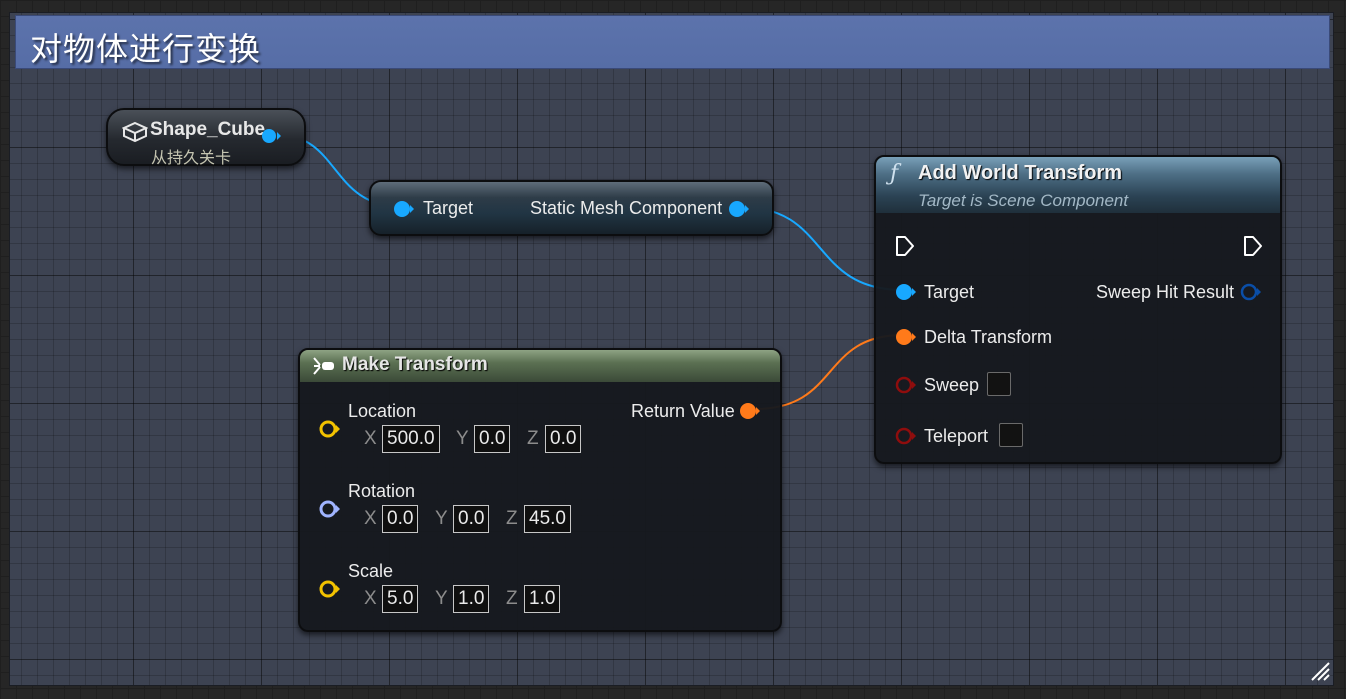 The height and width of the screenshot is (699, 1346). I want to click on make-struct-icon, so click(324, 368).